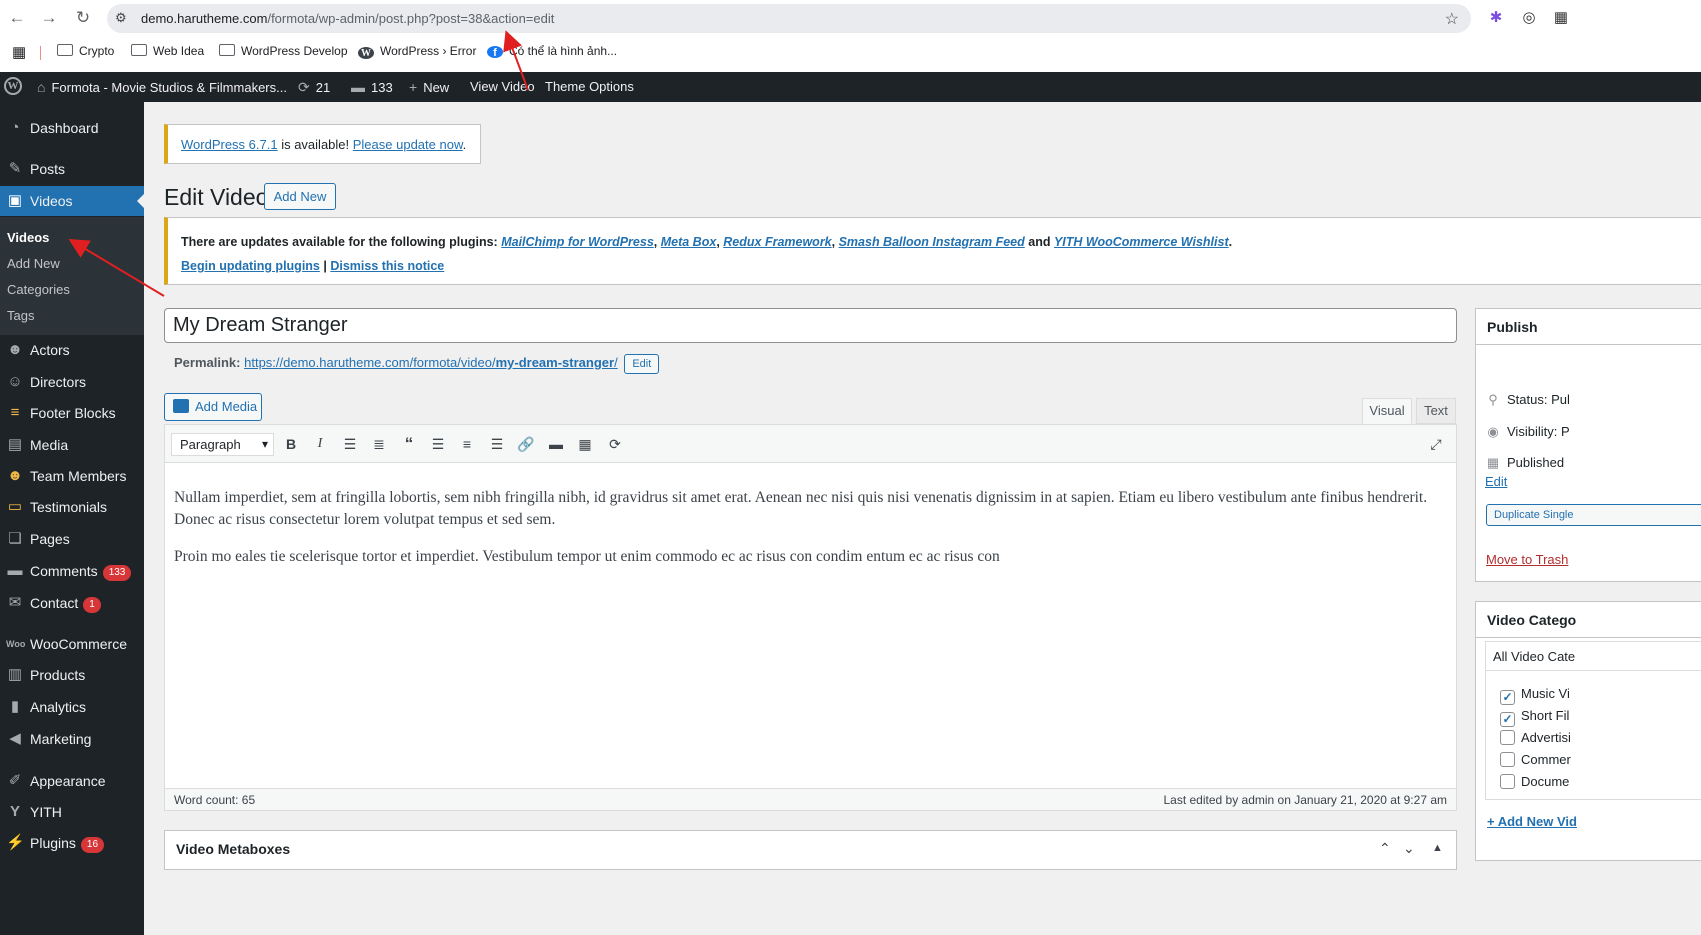  Describe the element at coordinates (1437, 848) in the screenshot. I see `collapse-arrow-icon: ▲` at that location.